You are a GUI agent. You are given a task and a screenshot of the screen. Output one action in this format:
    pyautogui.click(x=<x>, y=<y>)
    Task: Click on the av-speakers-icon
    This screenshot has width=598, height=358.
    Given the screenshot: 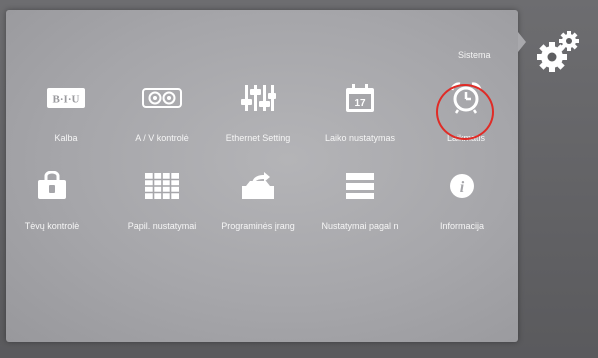 What is the action you would take?
    pyautogui.click(x=162, y=98)
    